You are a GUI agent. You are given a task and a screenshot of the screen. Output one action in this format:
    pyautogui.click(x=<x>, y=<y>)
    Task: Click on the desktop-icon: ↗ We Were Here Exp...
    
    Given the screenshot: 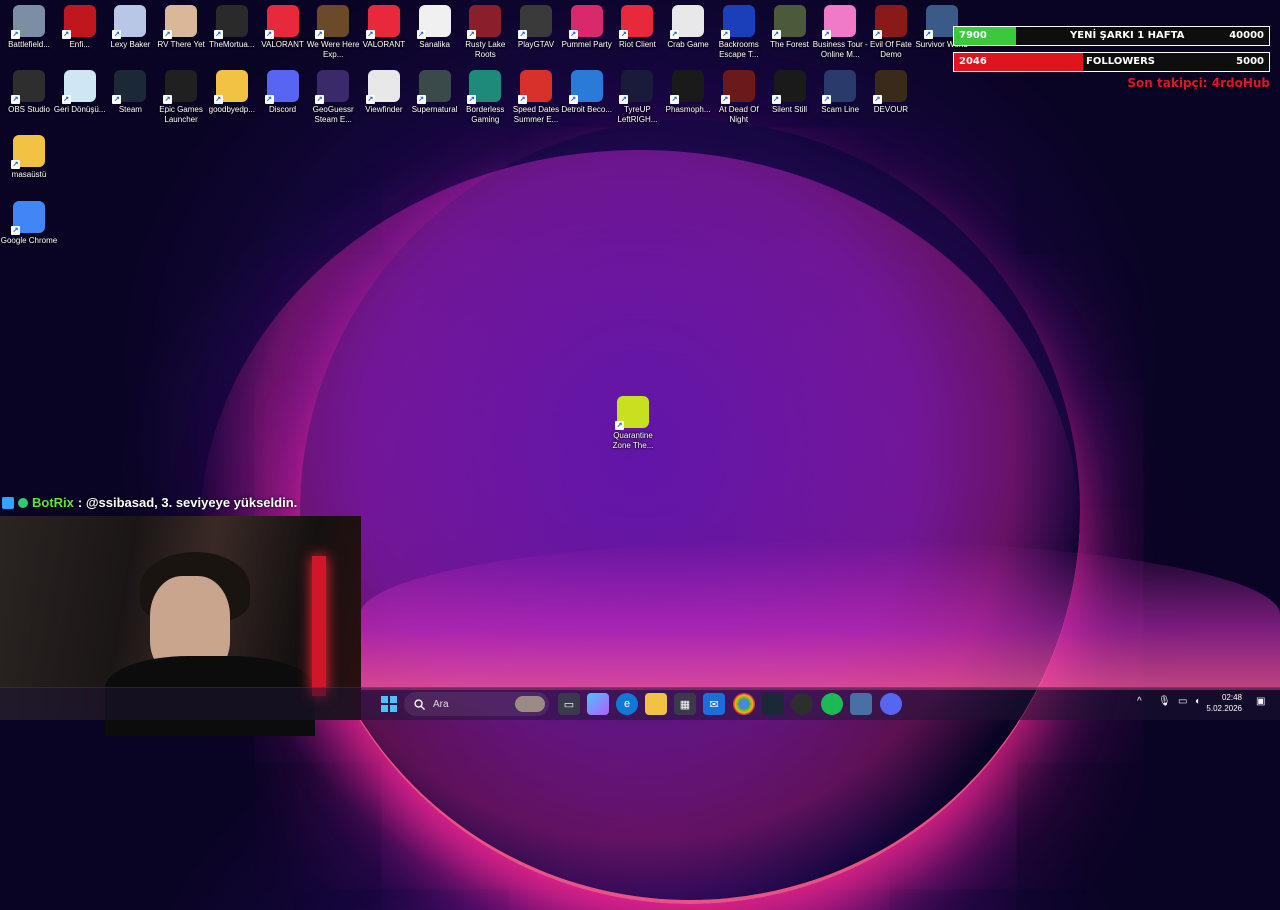 What is the action you would take?
    pyautogui.click(x=333, y=32)
    